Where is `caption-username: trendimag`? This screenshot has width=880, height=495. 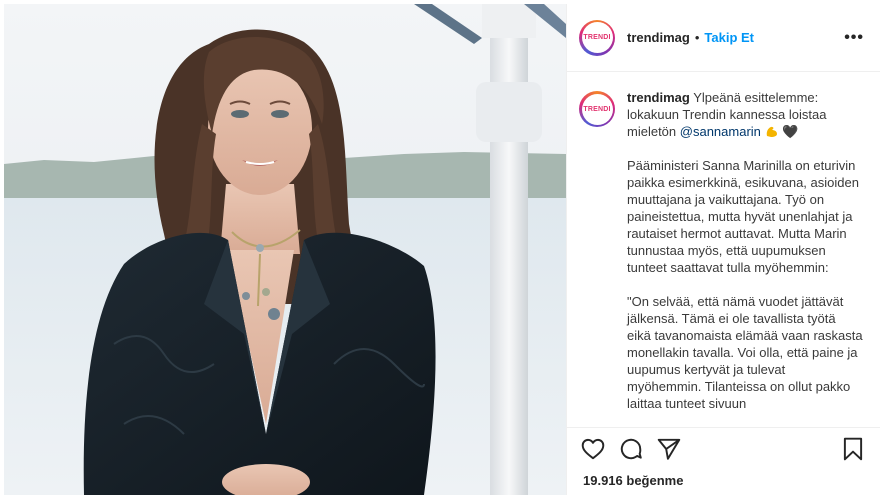
caption-username: trendimag is located at coordinates (658, 97).